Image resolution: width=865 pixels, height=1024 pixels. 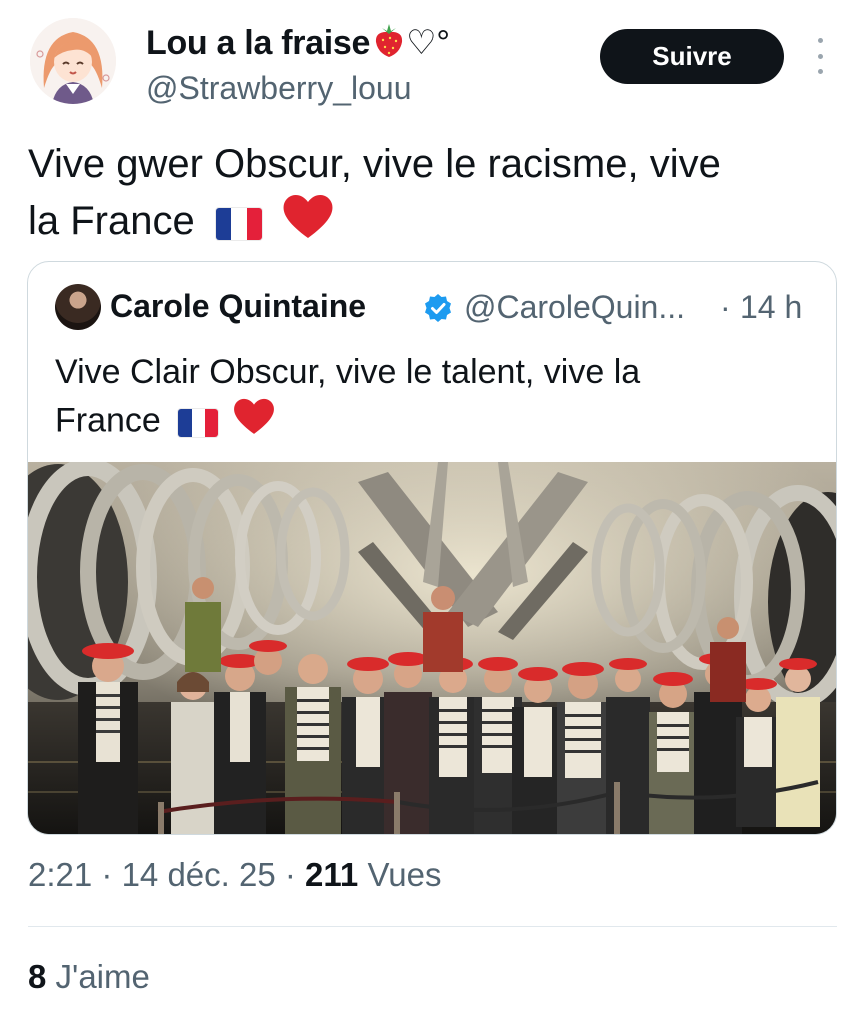 What do you see at coordinates (108, 420) in the screenshot?
I see `quoted-text-line-2-text: France` at bounding box center [108, 420].